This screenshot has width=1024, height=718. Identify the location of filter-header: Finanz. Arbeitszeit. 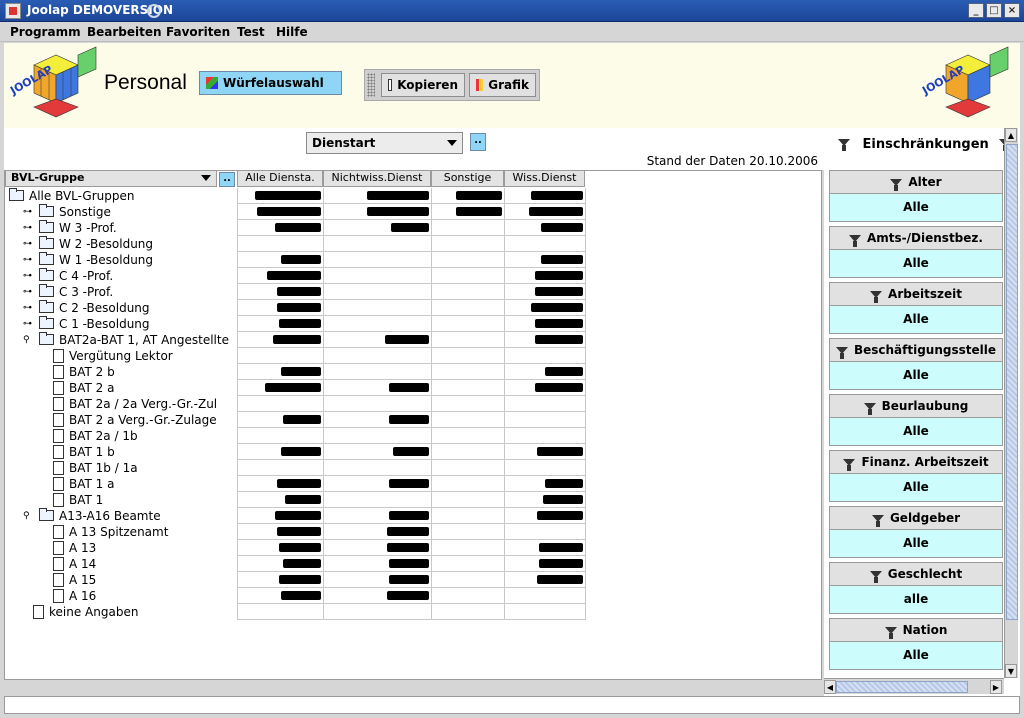
(916, 462).